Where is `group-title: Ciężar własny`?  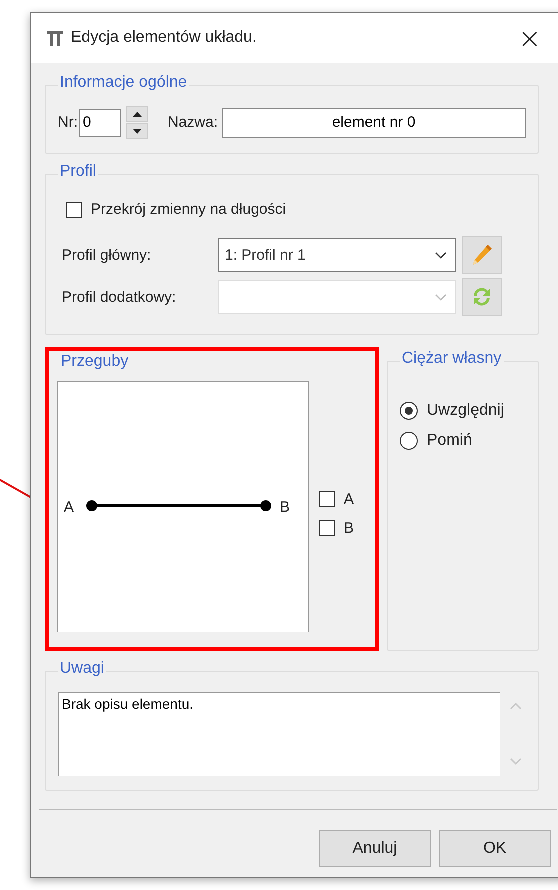 group-title: Ciężar własny is located at coordinates (452, 359).